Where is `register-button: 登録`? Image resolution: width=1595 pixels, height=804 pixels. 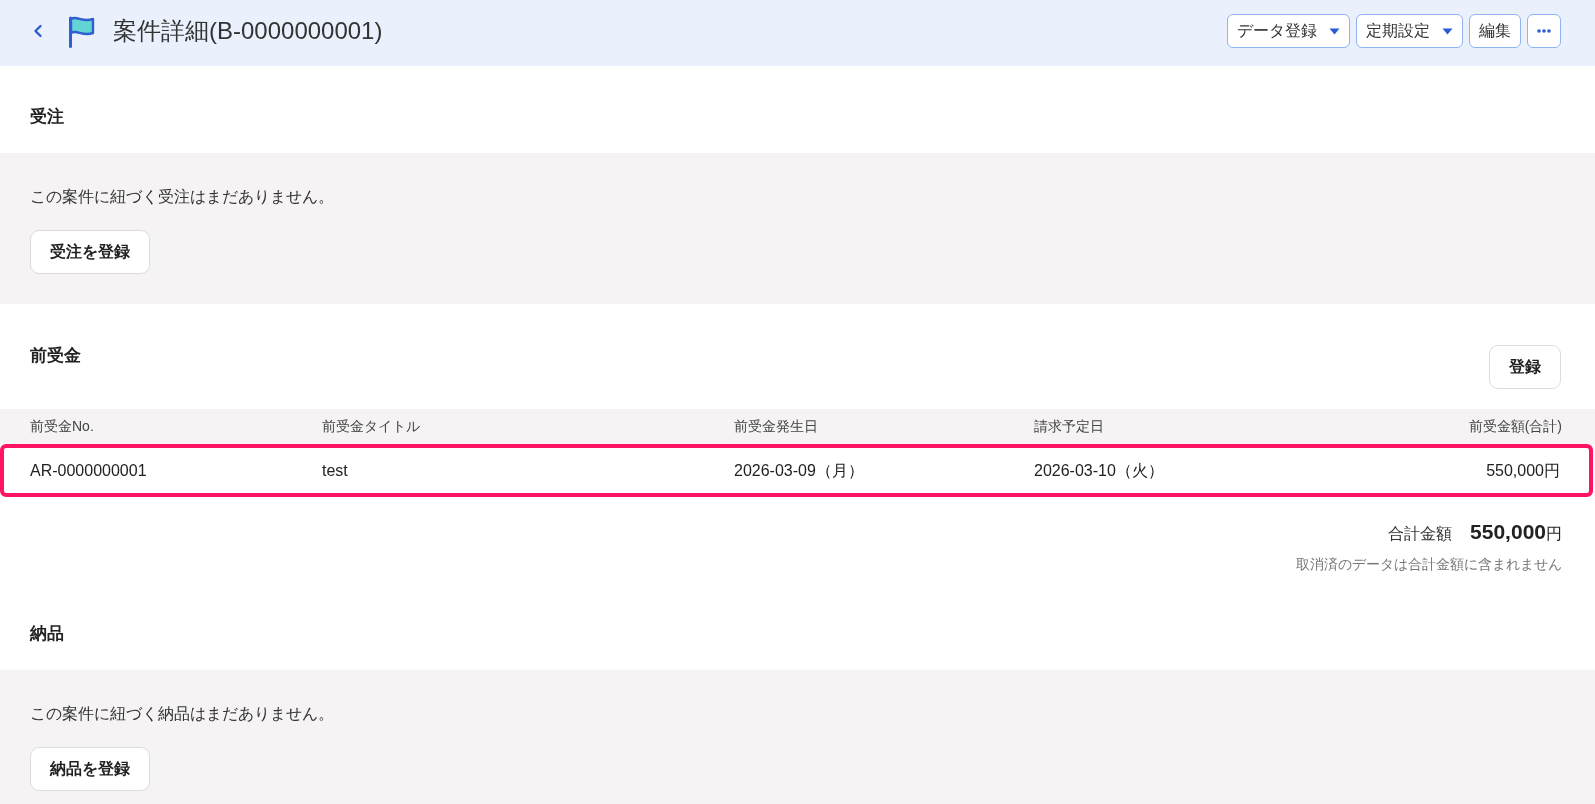 register-button: 登録 is located at coordinates (1525, 367).